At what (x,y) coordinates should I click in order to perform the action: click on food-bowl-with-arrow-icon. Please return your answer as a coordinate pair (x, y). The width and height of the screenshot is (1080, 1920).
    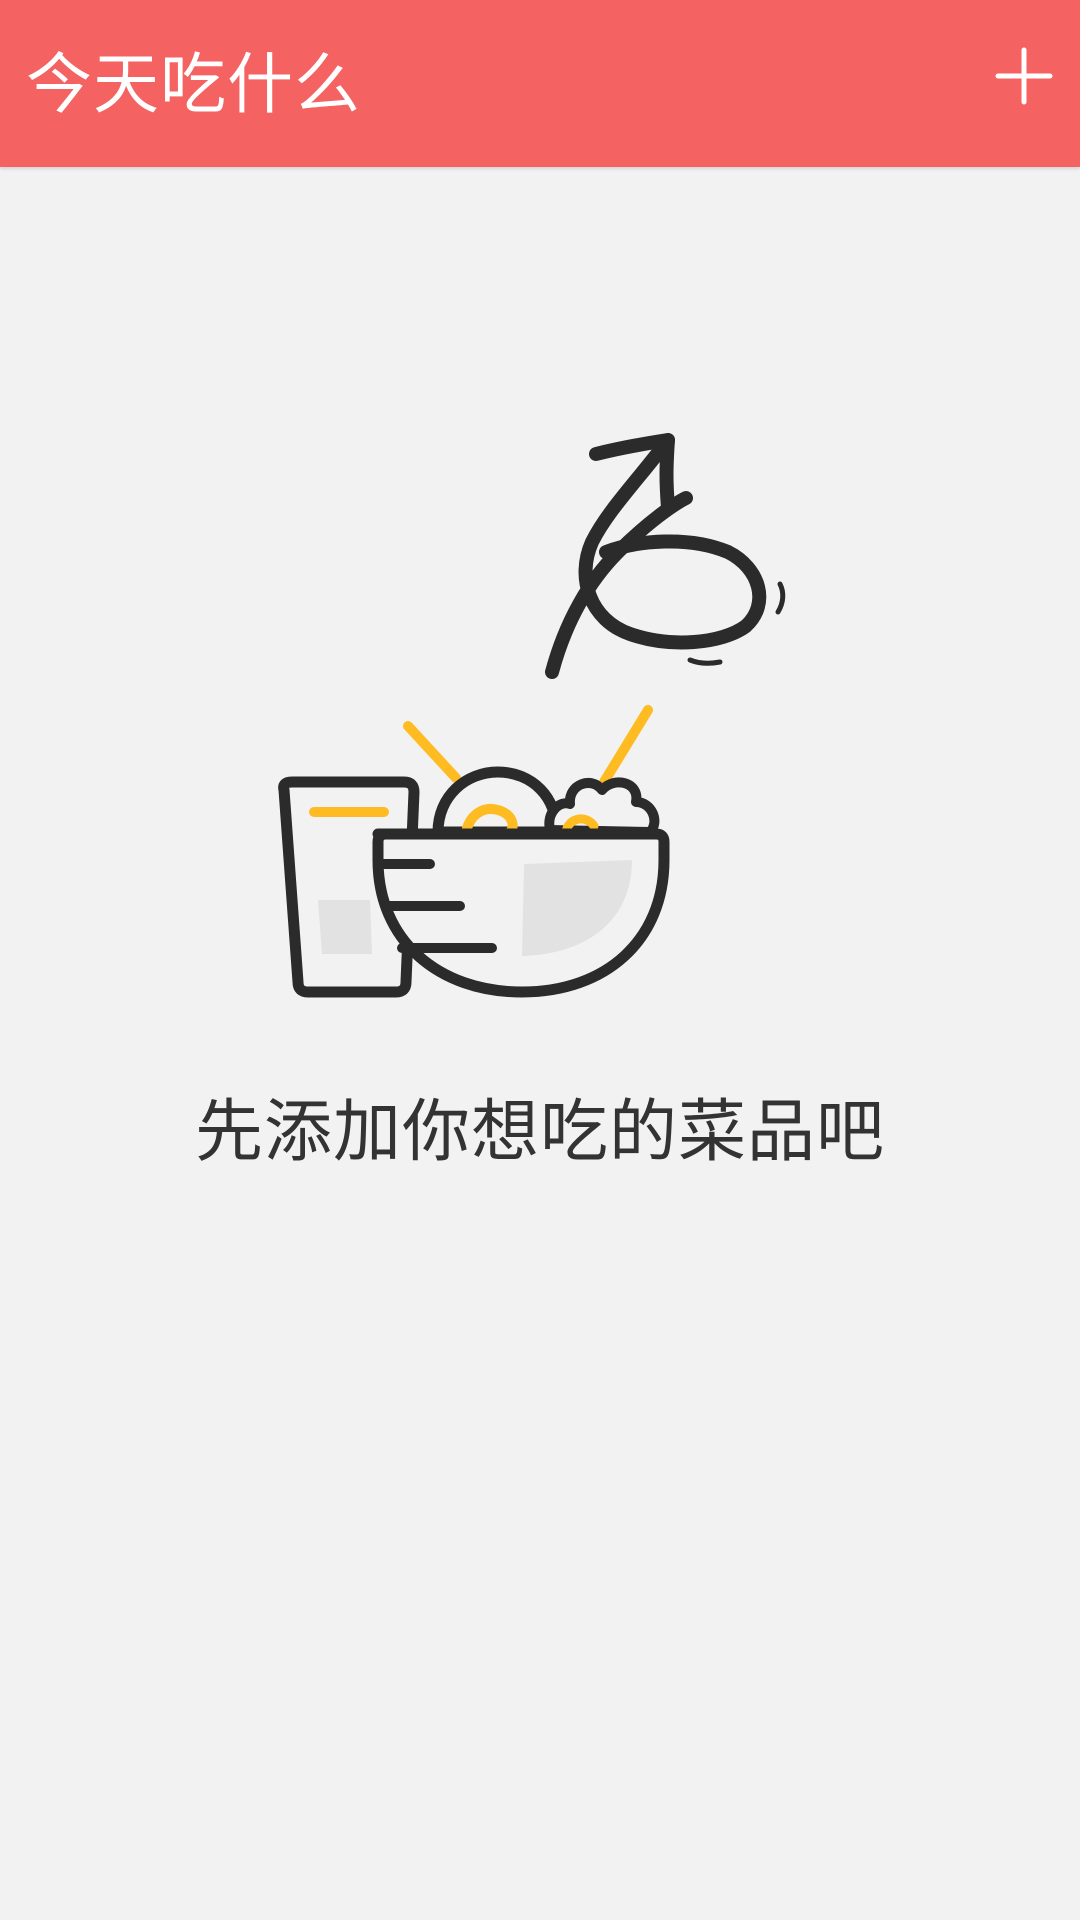
    Looking at the image, I should click on (532, 715).